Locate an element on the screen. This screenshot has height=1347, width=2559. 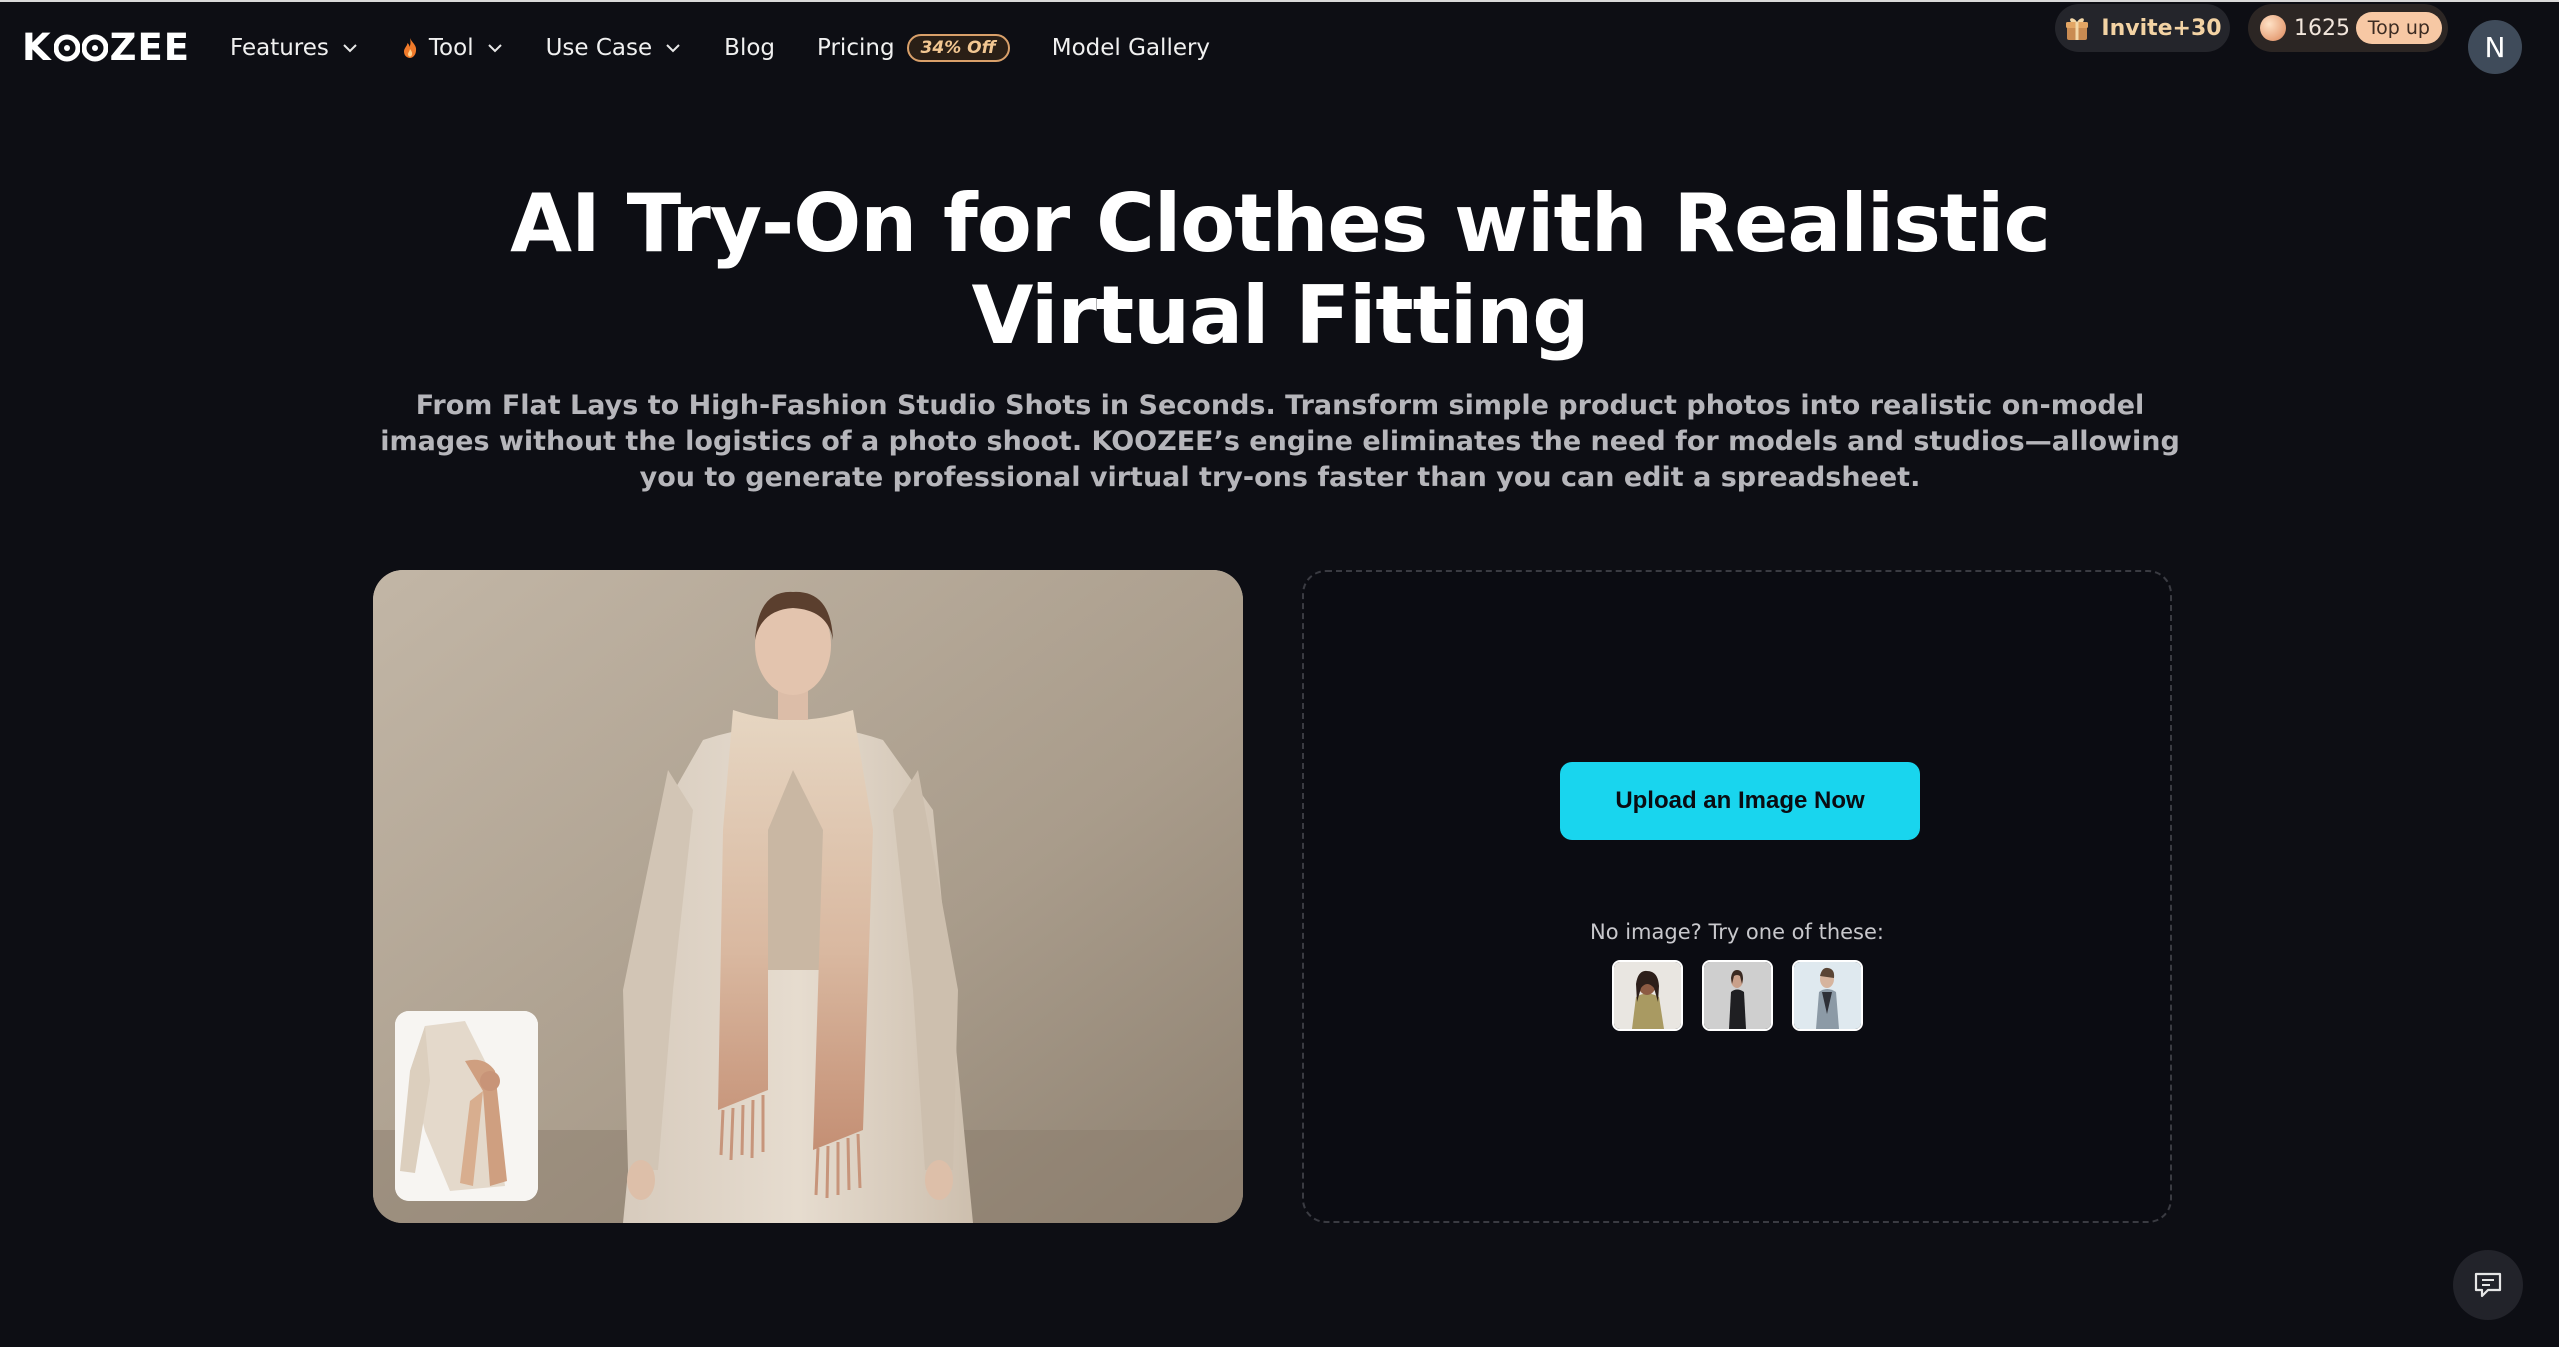
nav-model-gallery-label: Model Gallery is located at coordinates (1131, 48).